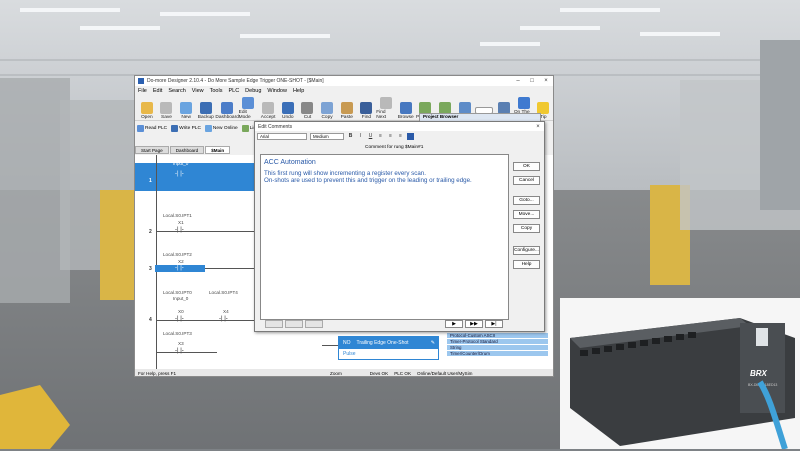 The width and height of the screenshot is (800, 451). What do you see at coordinates (253, 91) in the screenshot?
I see `menu-debug: Debug` at bounding box center [253, 91].